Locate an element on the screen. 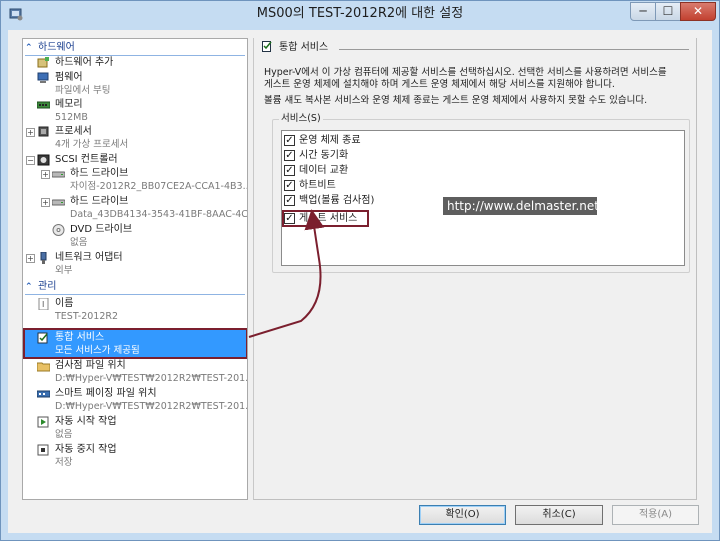 The height and width of the screenshot is (541, 720). annotation-arrow is located at coordinates (286, 273).